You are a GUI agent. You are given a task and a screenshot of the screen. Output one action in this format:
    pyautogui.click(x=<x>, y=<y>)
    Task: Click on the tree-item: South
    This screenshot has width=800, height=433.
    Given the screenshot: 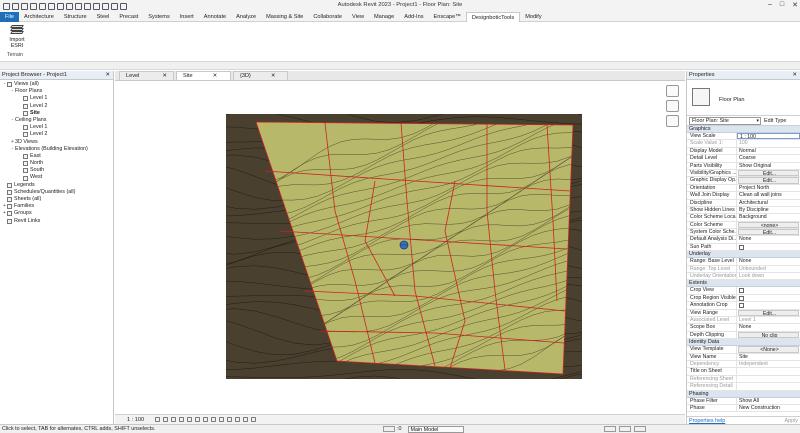 What is the action you would take?
    pyautogui.click(x=56, y=170)
    